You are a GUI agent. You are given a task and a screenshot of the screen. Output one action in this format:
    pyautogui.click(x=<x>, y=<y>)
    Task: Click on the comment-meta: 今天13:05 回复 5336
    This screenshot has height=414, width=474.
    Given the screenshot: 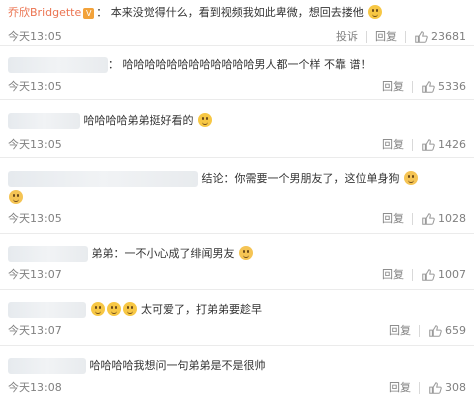 What is the action you would take?
    pyautogui.click(x=237, y=87)
    